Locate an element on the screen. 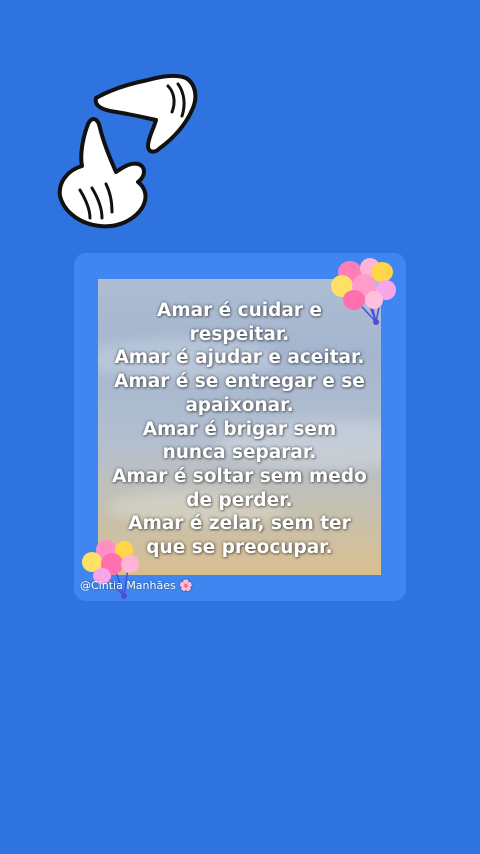 Image resolution: width=480 pixels, height=854 pixels. quote-line: Amar é soltar sem medo is located at coordinates (239, 476).